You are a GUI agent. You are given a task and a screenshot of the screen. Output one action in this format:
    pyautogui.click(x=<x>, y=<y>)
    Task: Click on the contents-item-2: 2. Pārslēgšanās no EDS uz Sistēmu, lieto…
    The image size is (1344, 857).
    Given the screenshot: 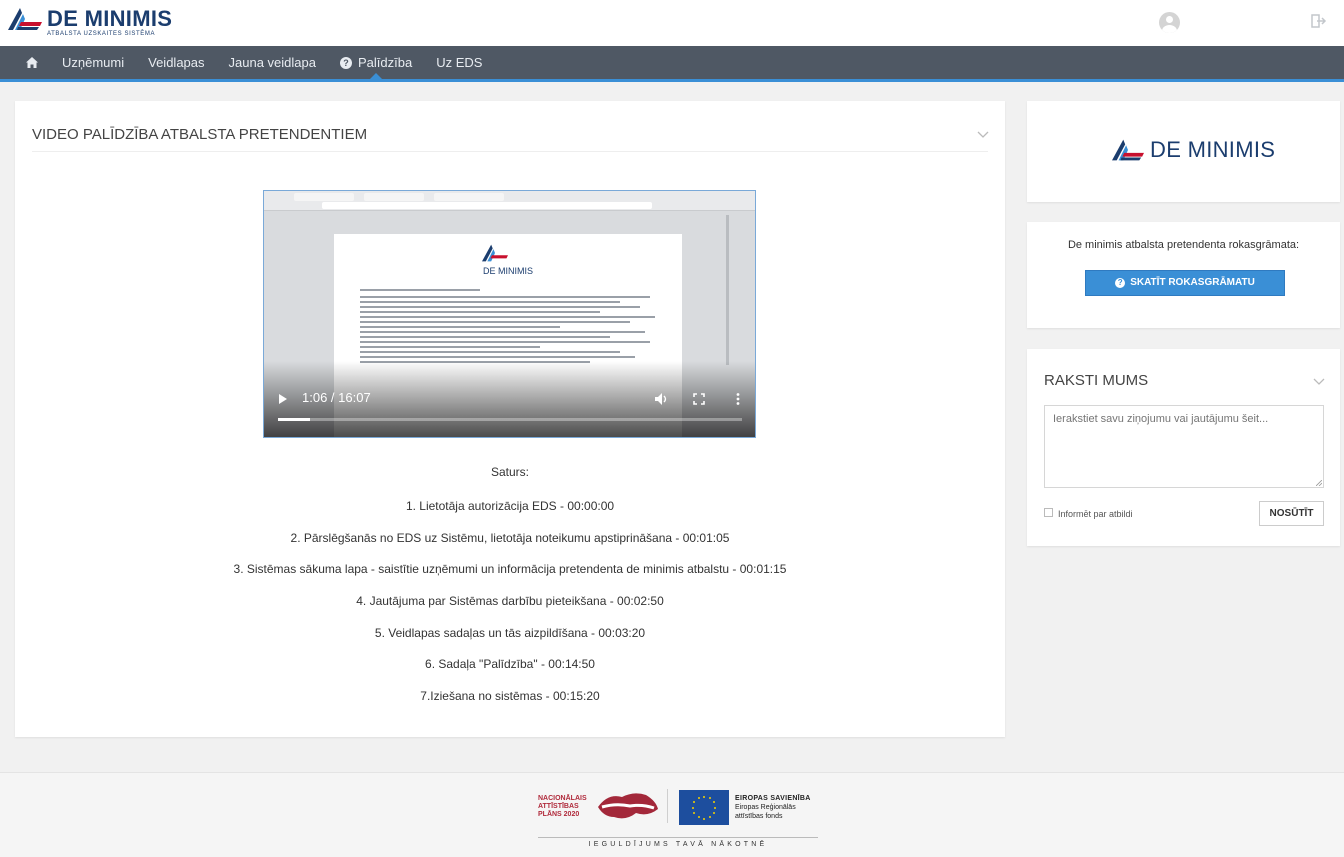 What is the action you would take?
    pyautogui.click(x=510, y=538)
    